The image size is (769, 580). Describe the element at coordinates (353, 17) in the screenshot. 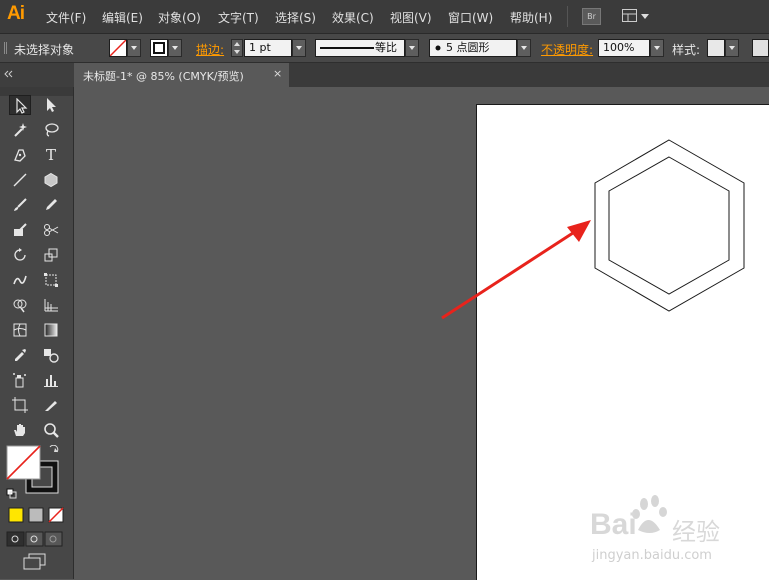

I see `menu-effect: 效果(C)` at that location.